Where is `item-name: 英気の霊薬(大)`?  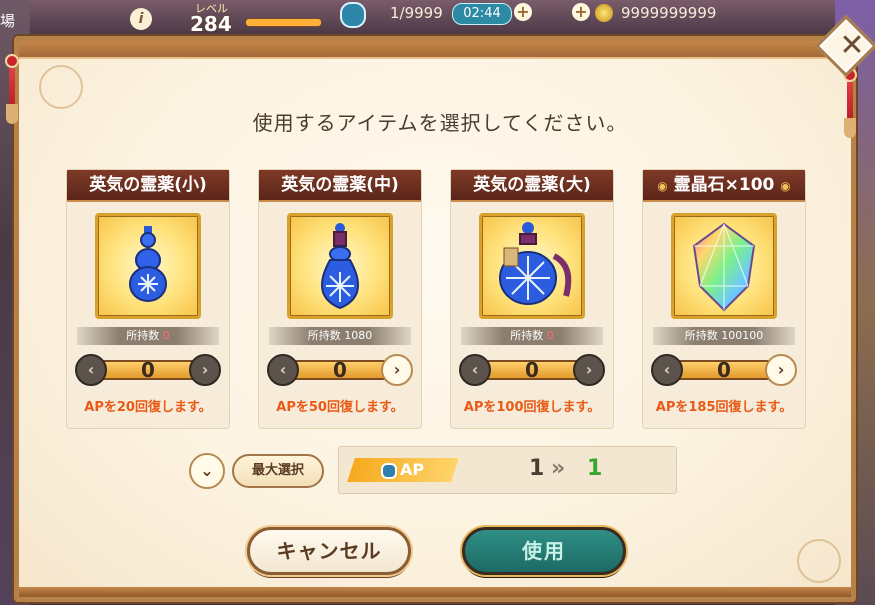
item-name: 英気の霊薬(大) is located at coordinates (532, 186).